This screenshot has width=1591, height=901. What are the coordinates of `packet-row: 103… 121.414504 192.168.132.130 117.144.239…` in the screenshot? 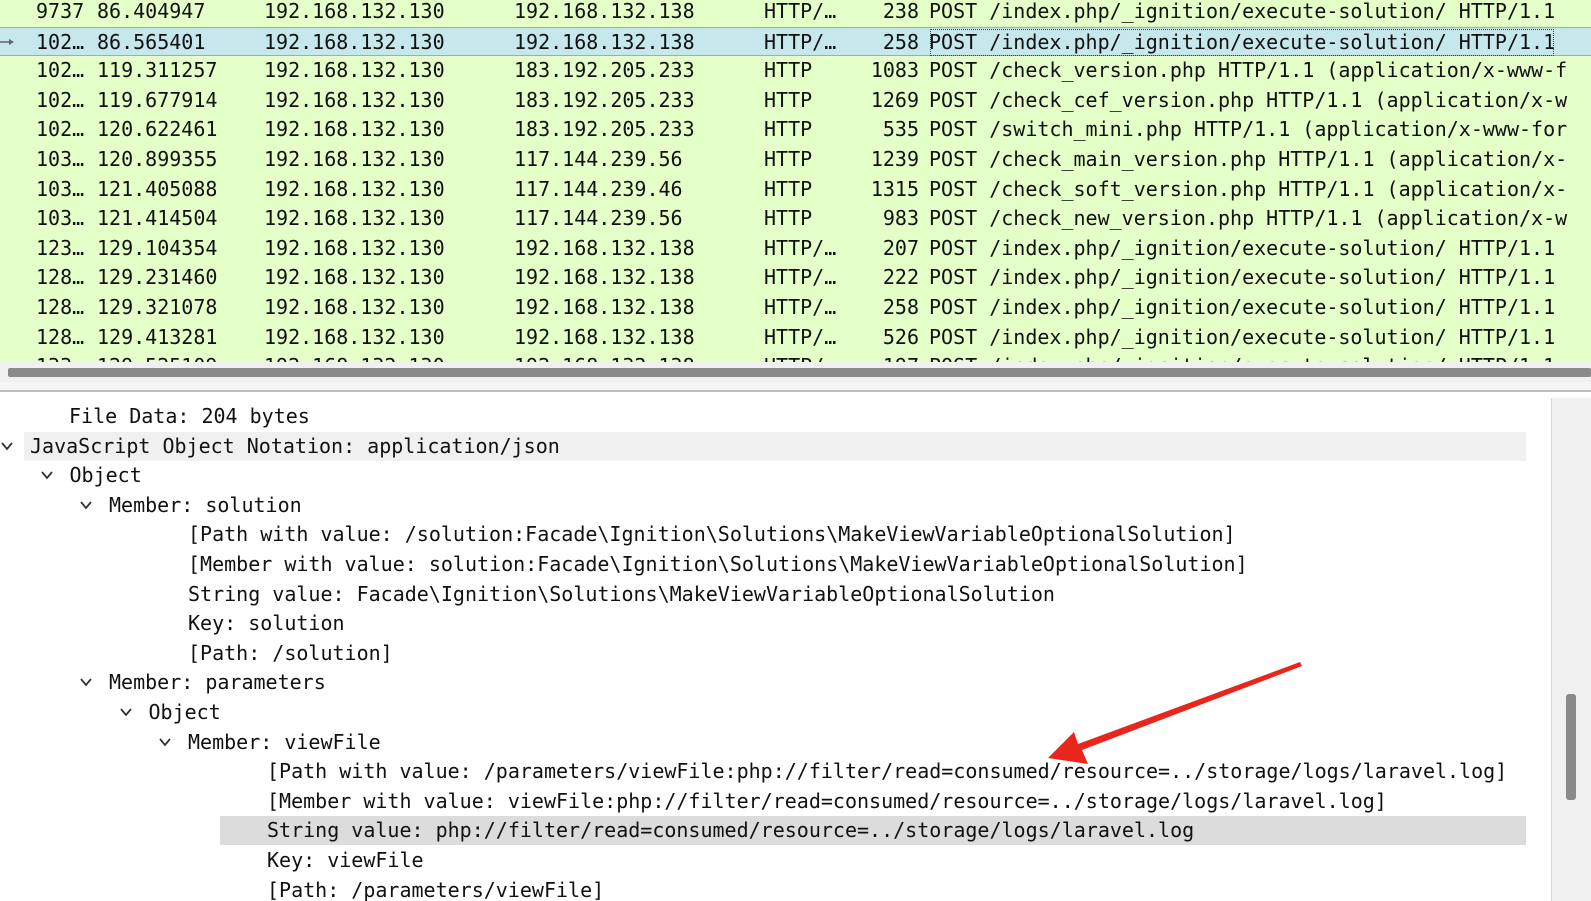 It's located at (795, 219).